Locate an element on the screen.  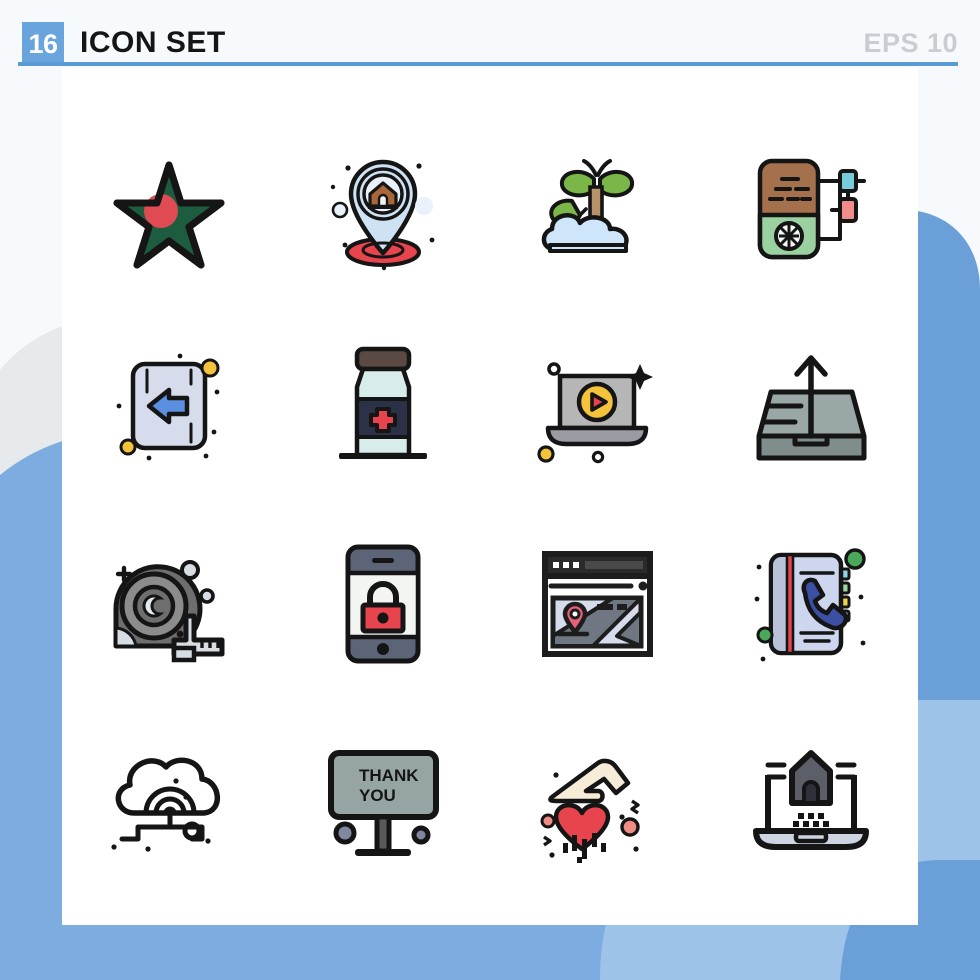
browser-map-icon is located at coordinates (597, 604).